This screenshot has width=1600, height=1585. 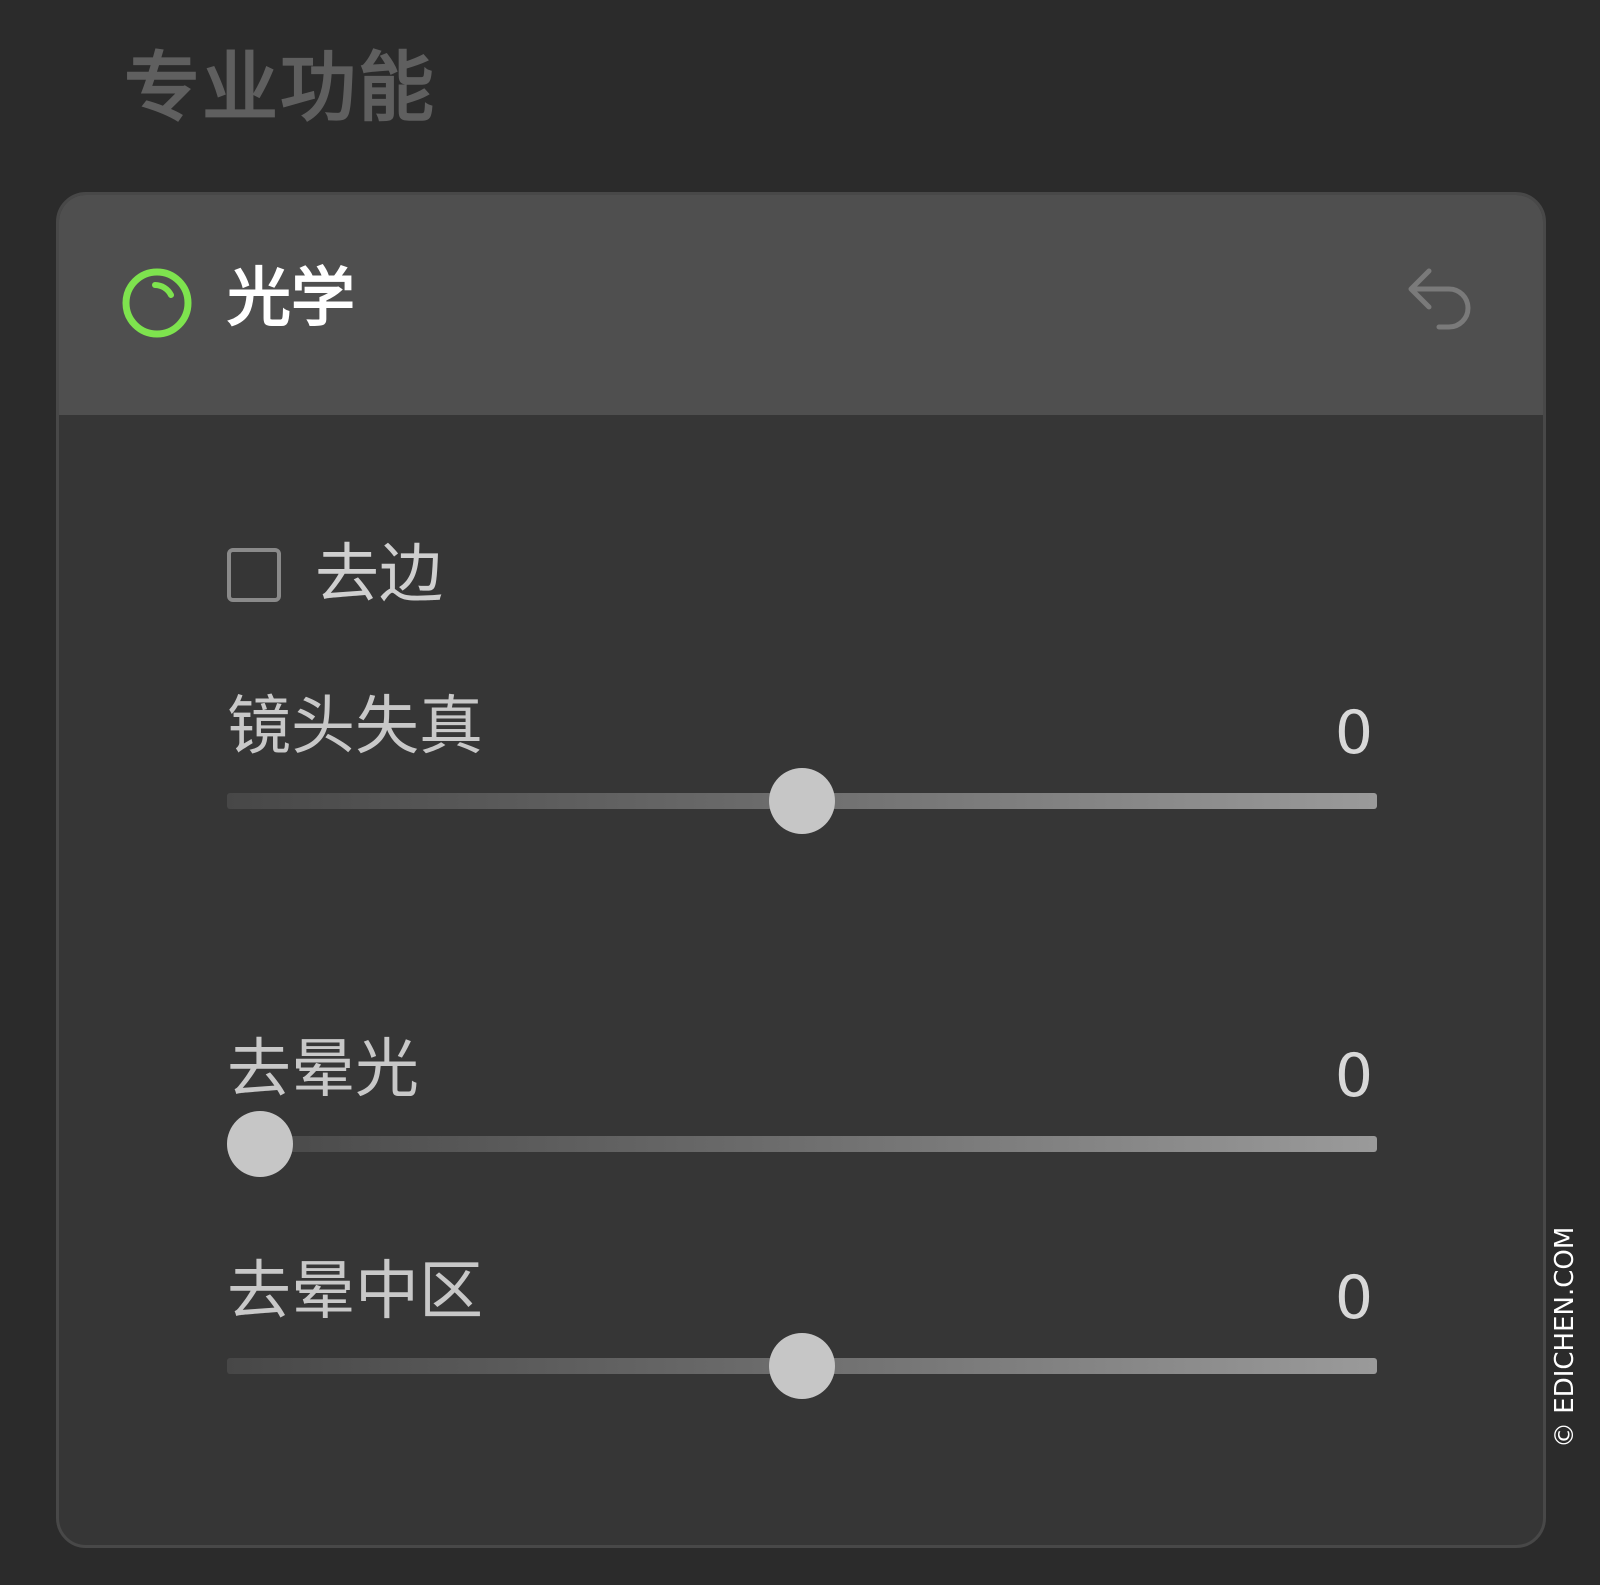 What do you see at coordinates (801, 305) in the screenshot?
I see `panel-header: 光学` at bounding box center [801, 305].